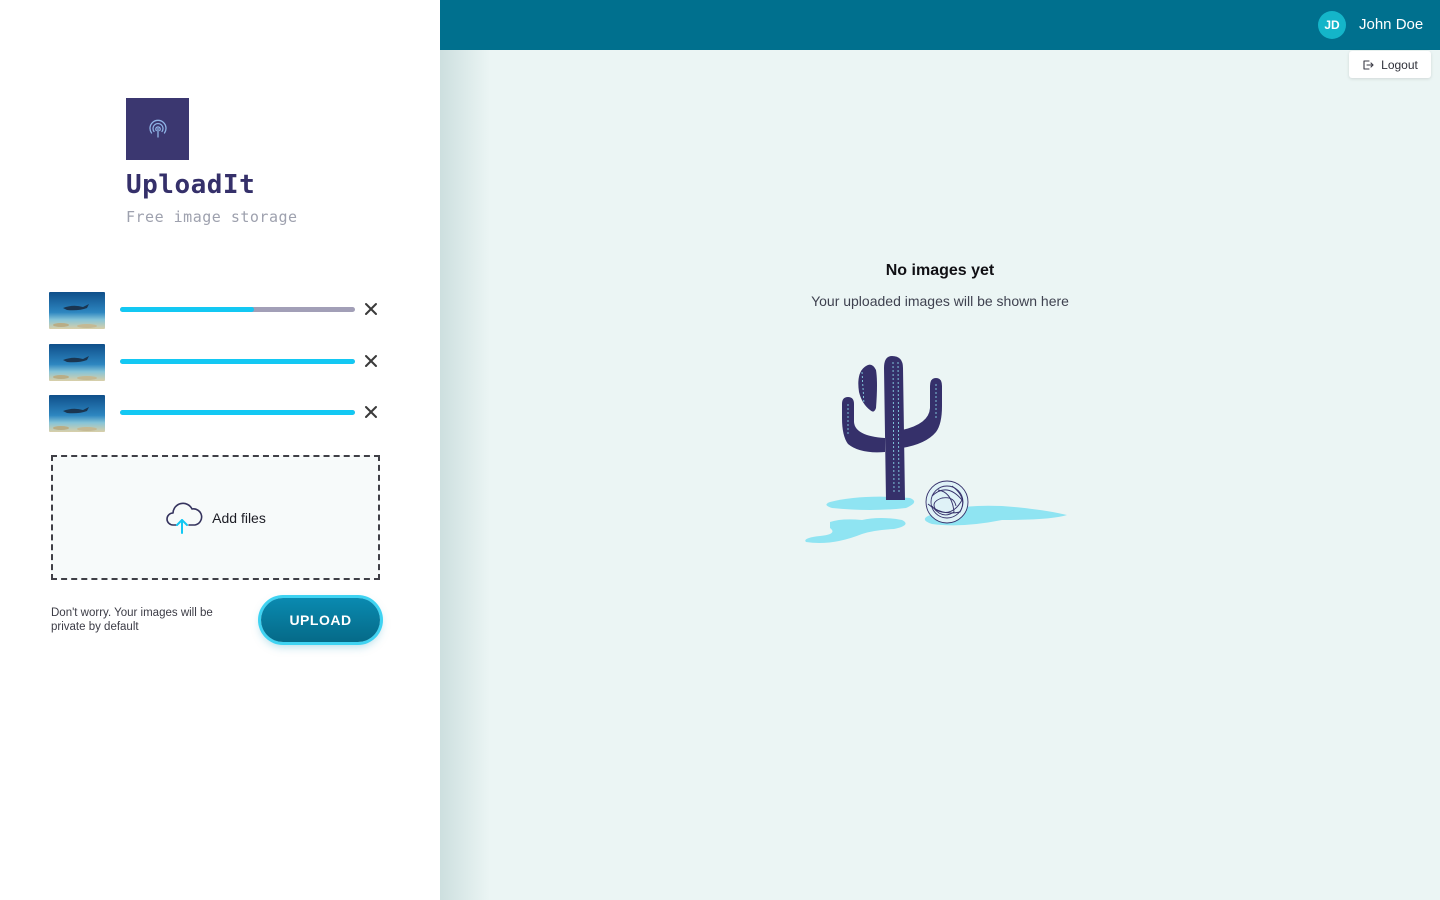 This screenshot has height=900, width=1440. I want to click on panel-shadow, so click(465, 475).